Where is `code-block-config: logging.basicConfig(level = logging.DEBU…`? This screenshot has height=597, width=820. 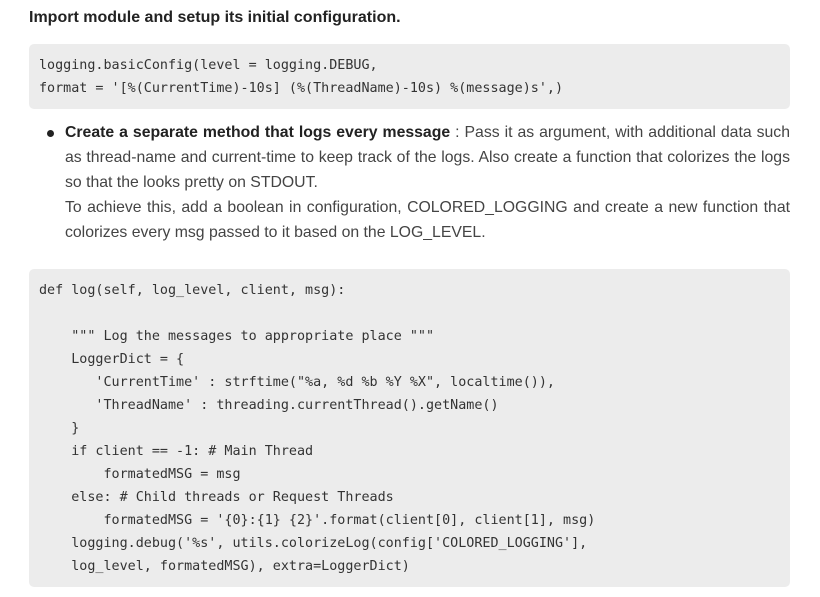 code-block-config: logging.basicConfig(level = logging.DEBU… is located at coordinates (409, 76).